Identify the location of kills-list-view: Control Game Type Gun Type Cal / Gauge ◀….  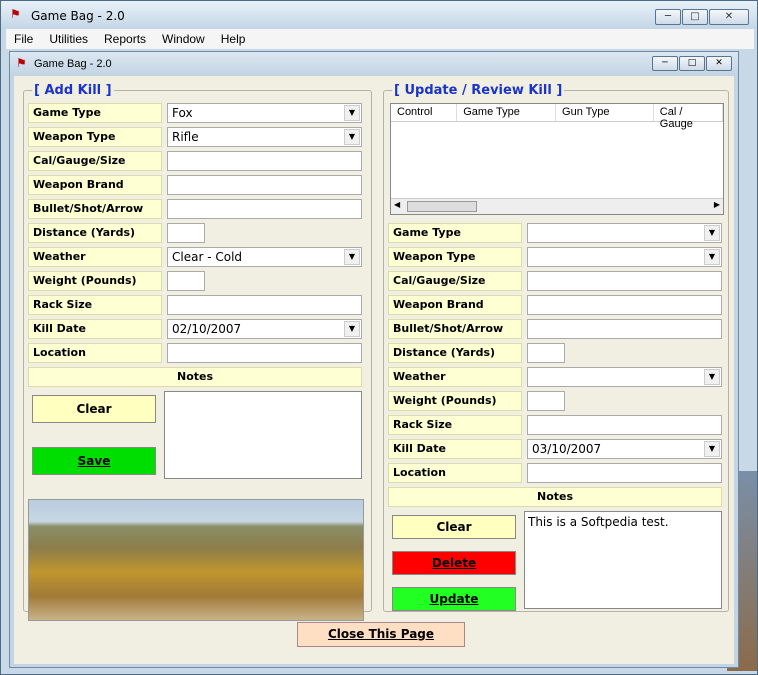
(557, 159).